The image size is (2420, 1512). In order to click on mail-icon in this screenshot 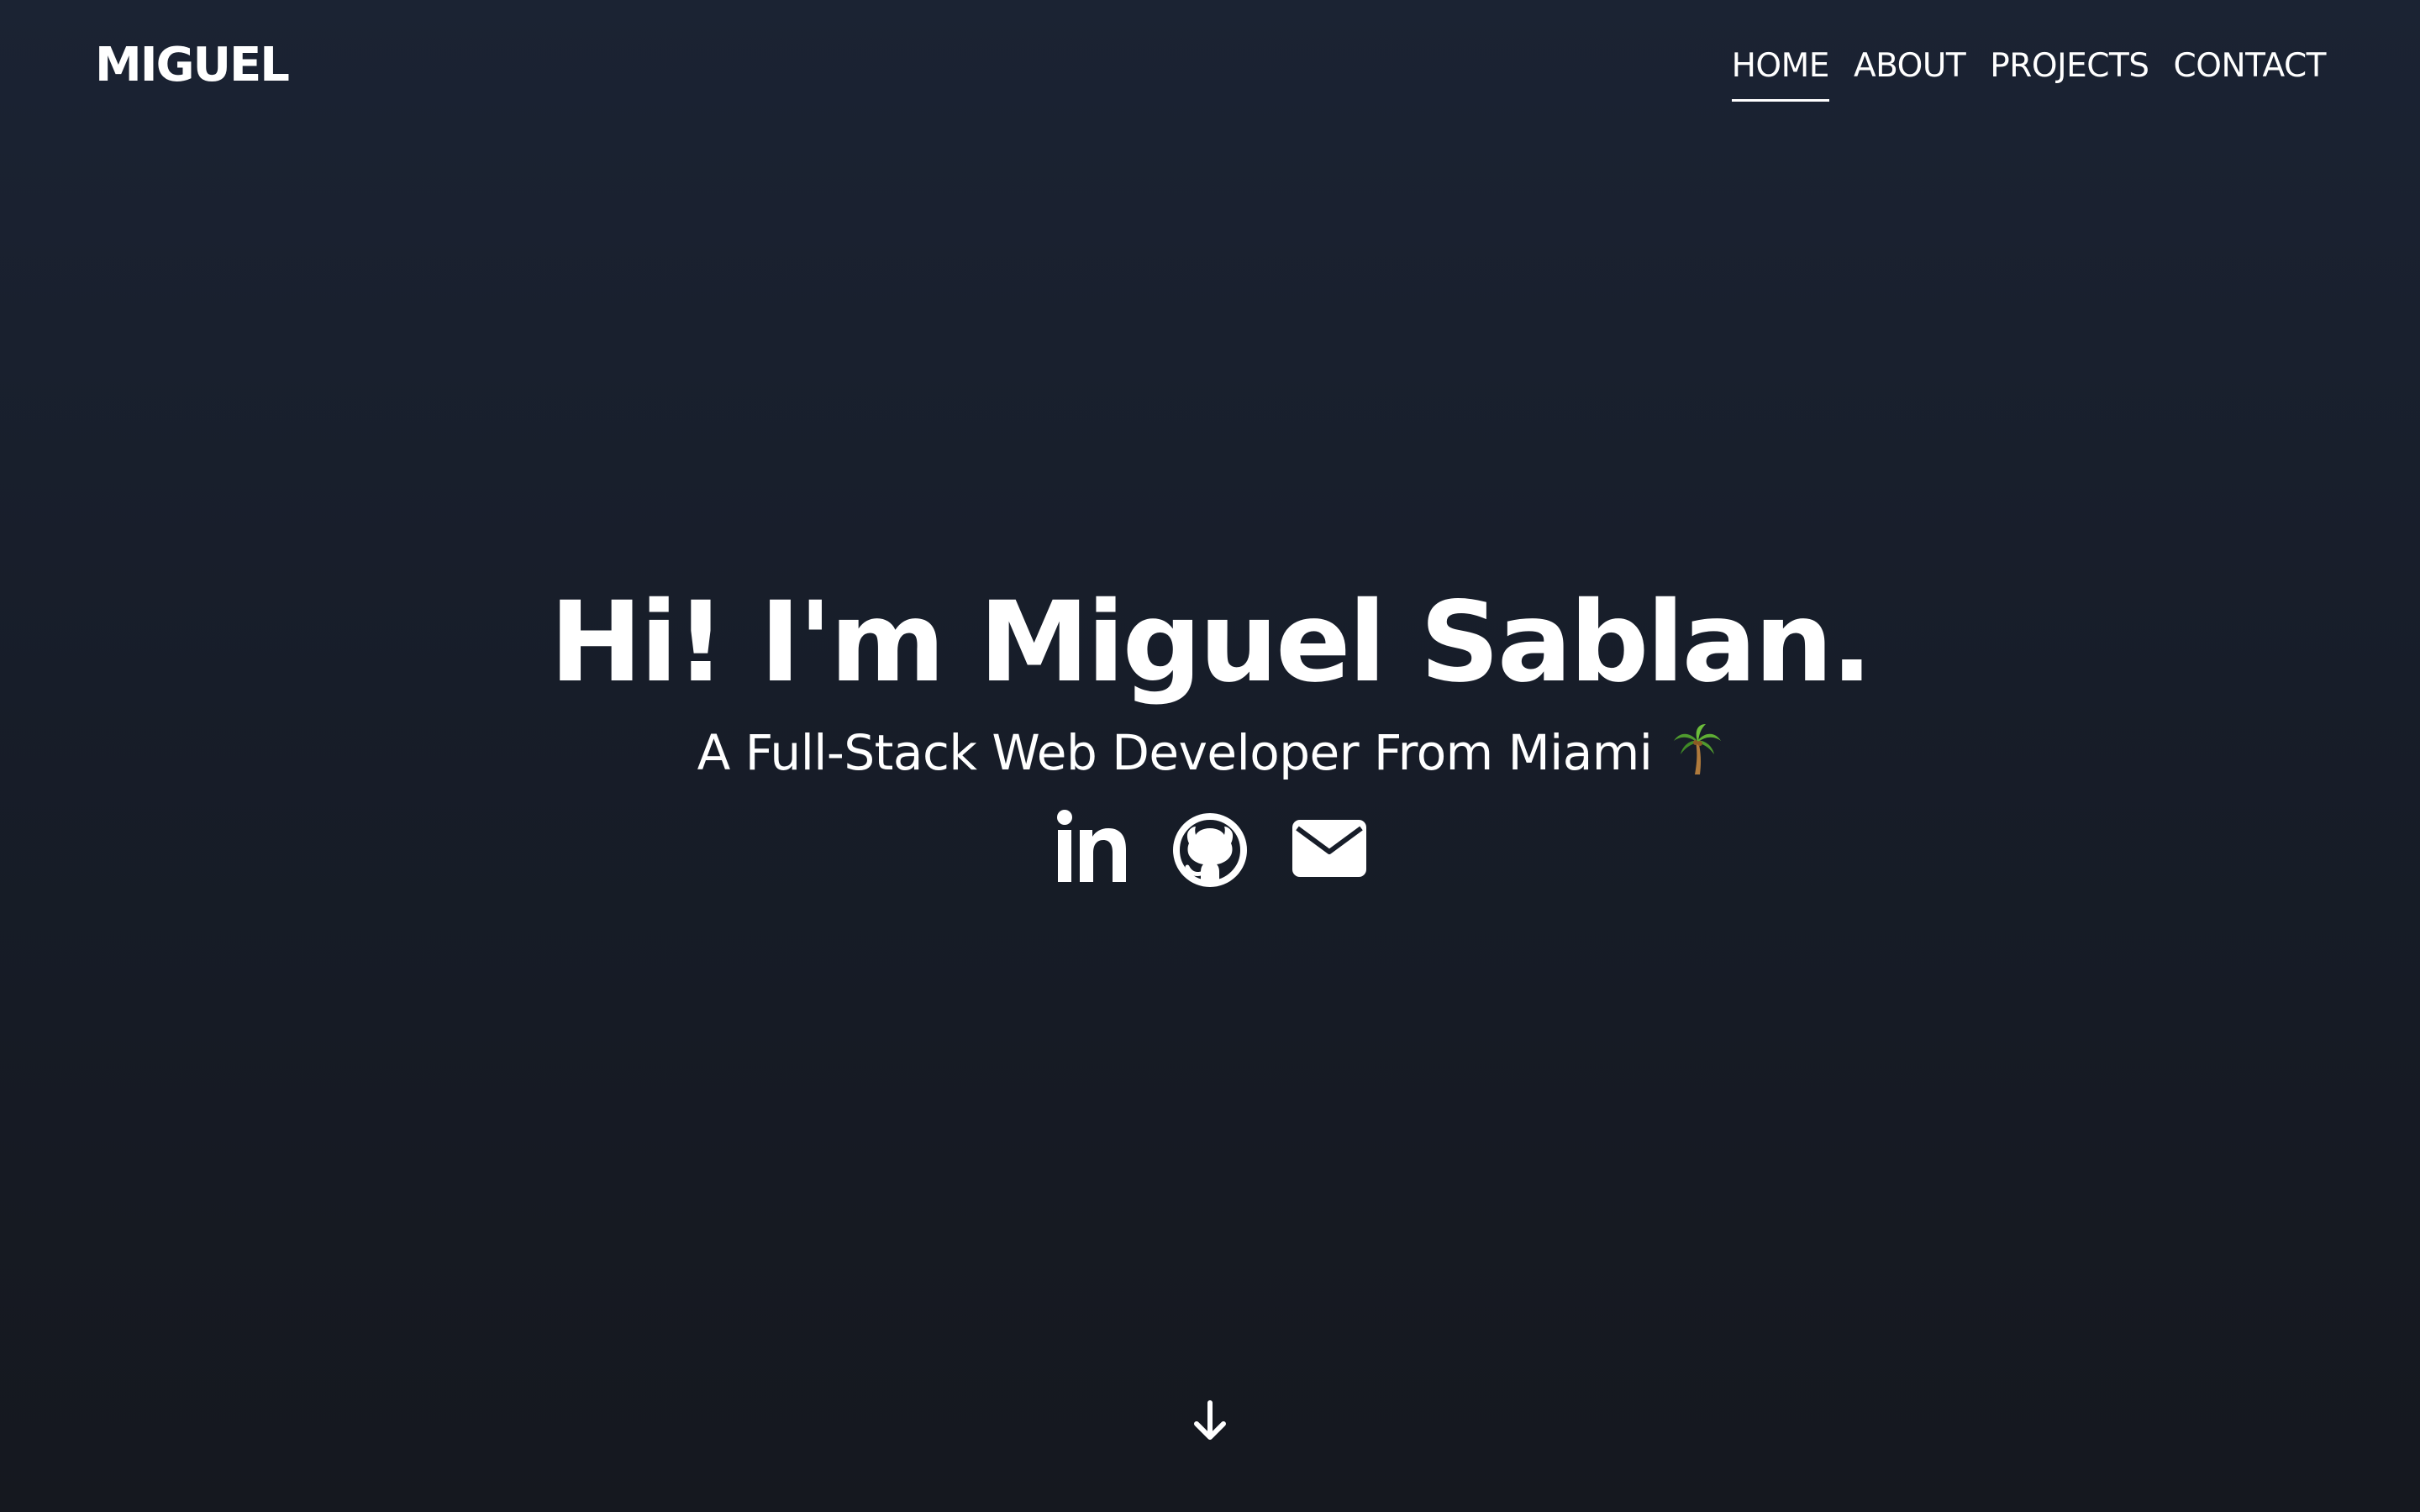, I will do `click(1329, 848)`.